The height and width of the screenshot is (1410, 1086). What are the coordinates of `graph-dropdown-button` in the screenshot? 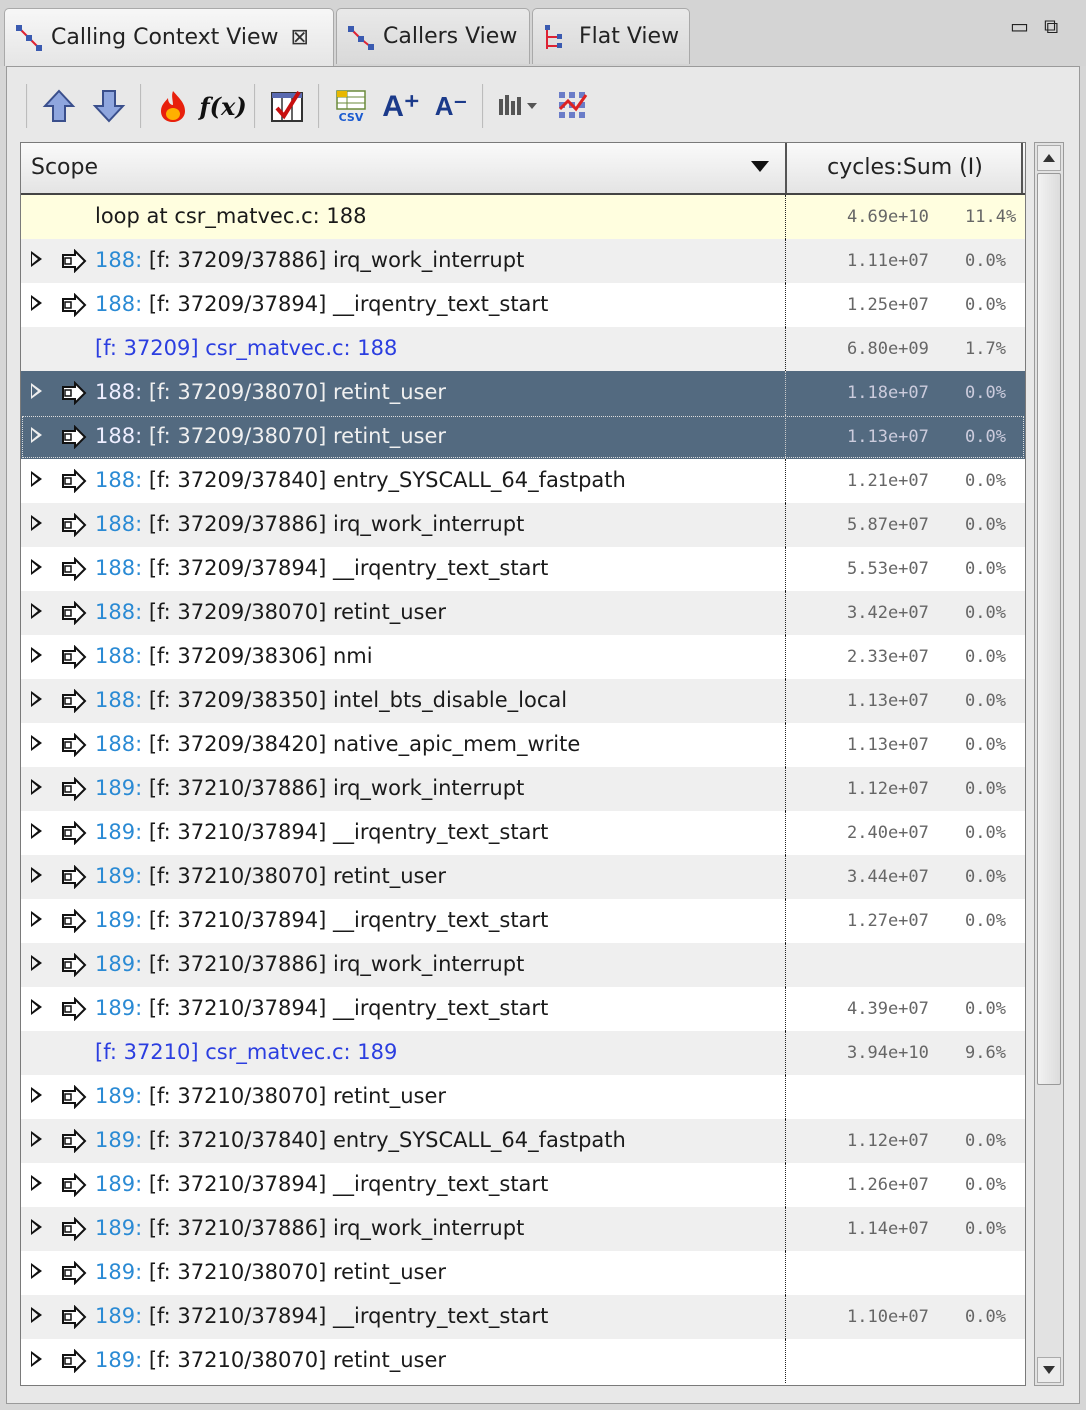 It's located at (519, 106).